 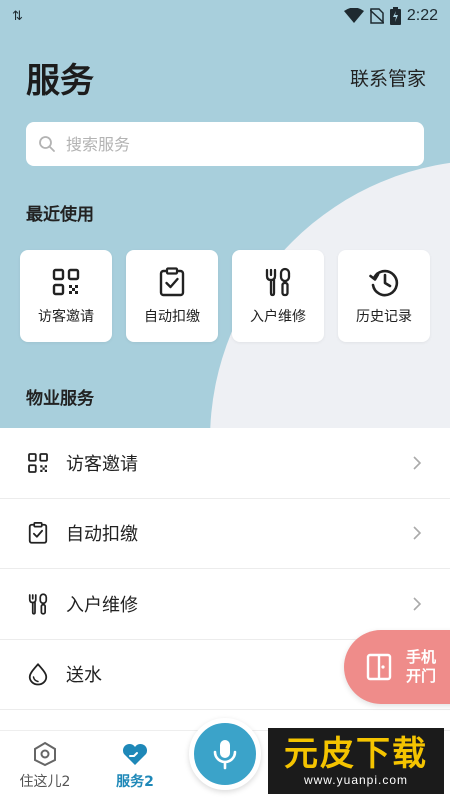 What do you see at coordinates (60, 80) in the screenshot?
I see `page-title: 服务` at bounding box center [60, 80].